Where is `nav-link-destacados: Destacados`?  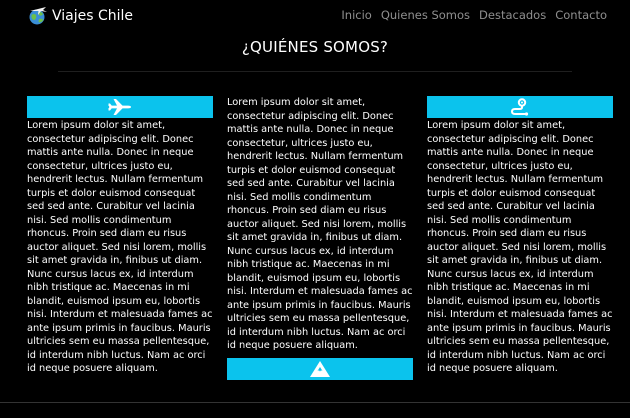
nav-link-destacados: Destacados is located at coordinates (512, 15).